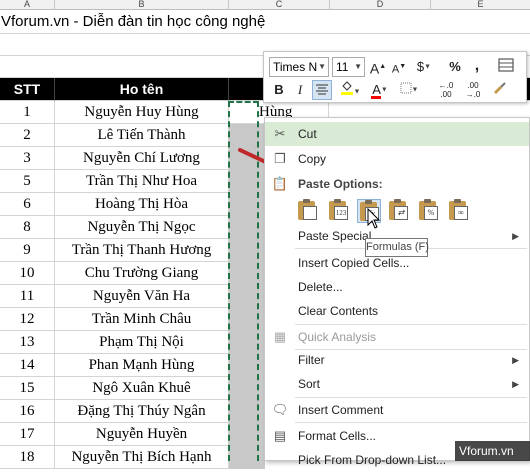 Image resolution: width=530 pixels, height=472 pixels. Describe the element at coordinates (397, 311) in the screenshot. I see `menu-item-clear-contents: Clear Contents` at that location.